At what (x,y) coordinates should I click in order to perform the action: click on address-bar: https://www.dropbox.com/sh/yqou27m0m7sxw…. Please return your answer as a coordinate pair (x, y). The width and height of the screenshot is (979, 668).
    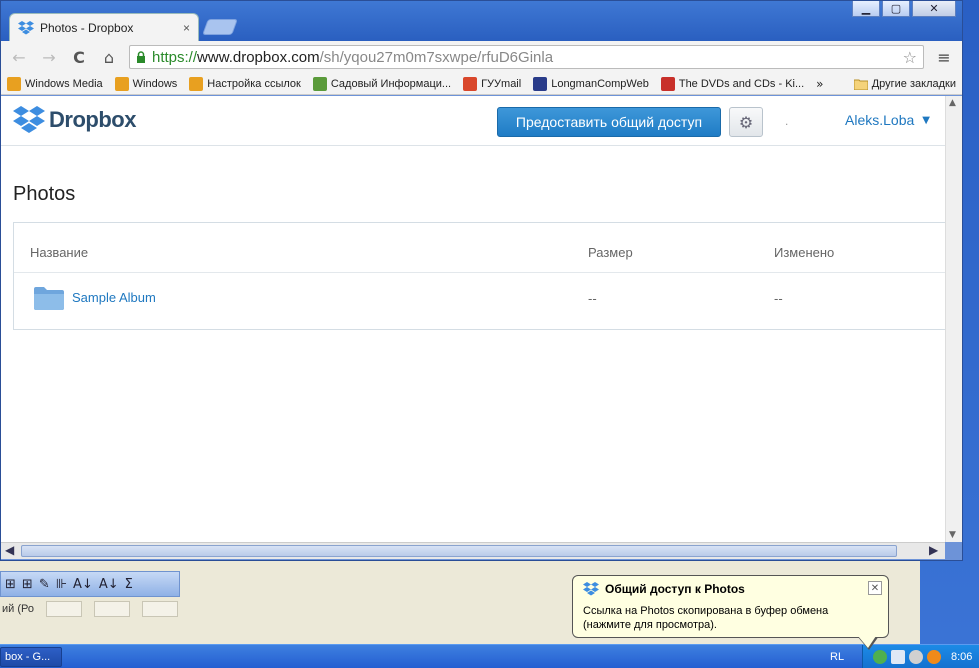
    Looking at the image, I should click on (526, 57).